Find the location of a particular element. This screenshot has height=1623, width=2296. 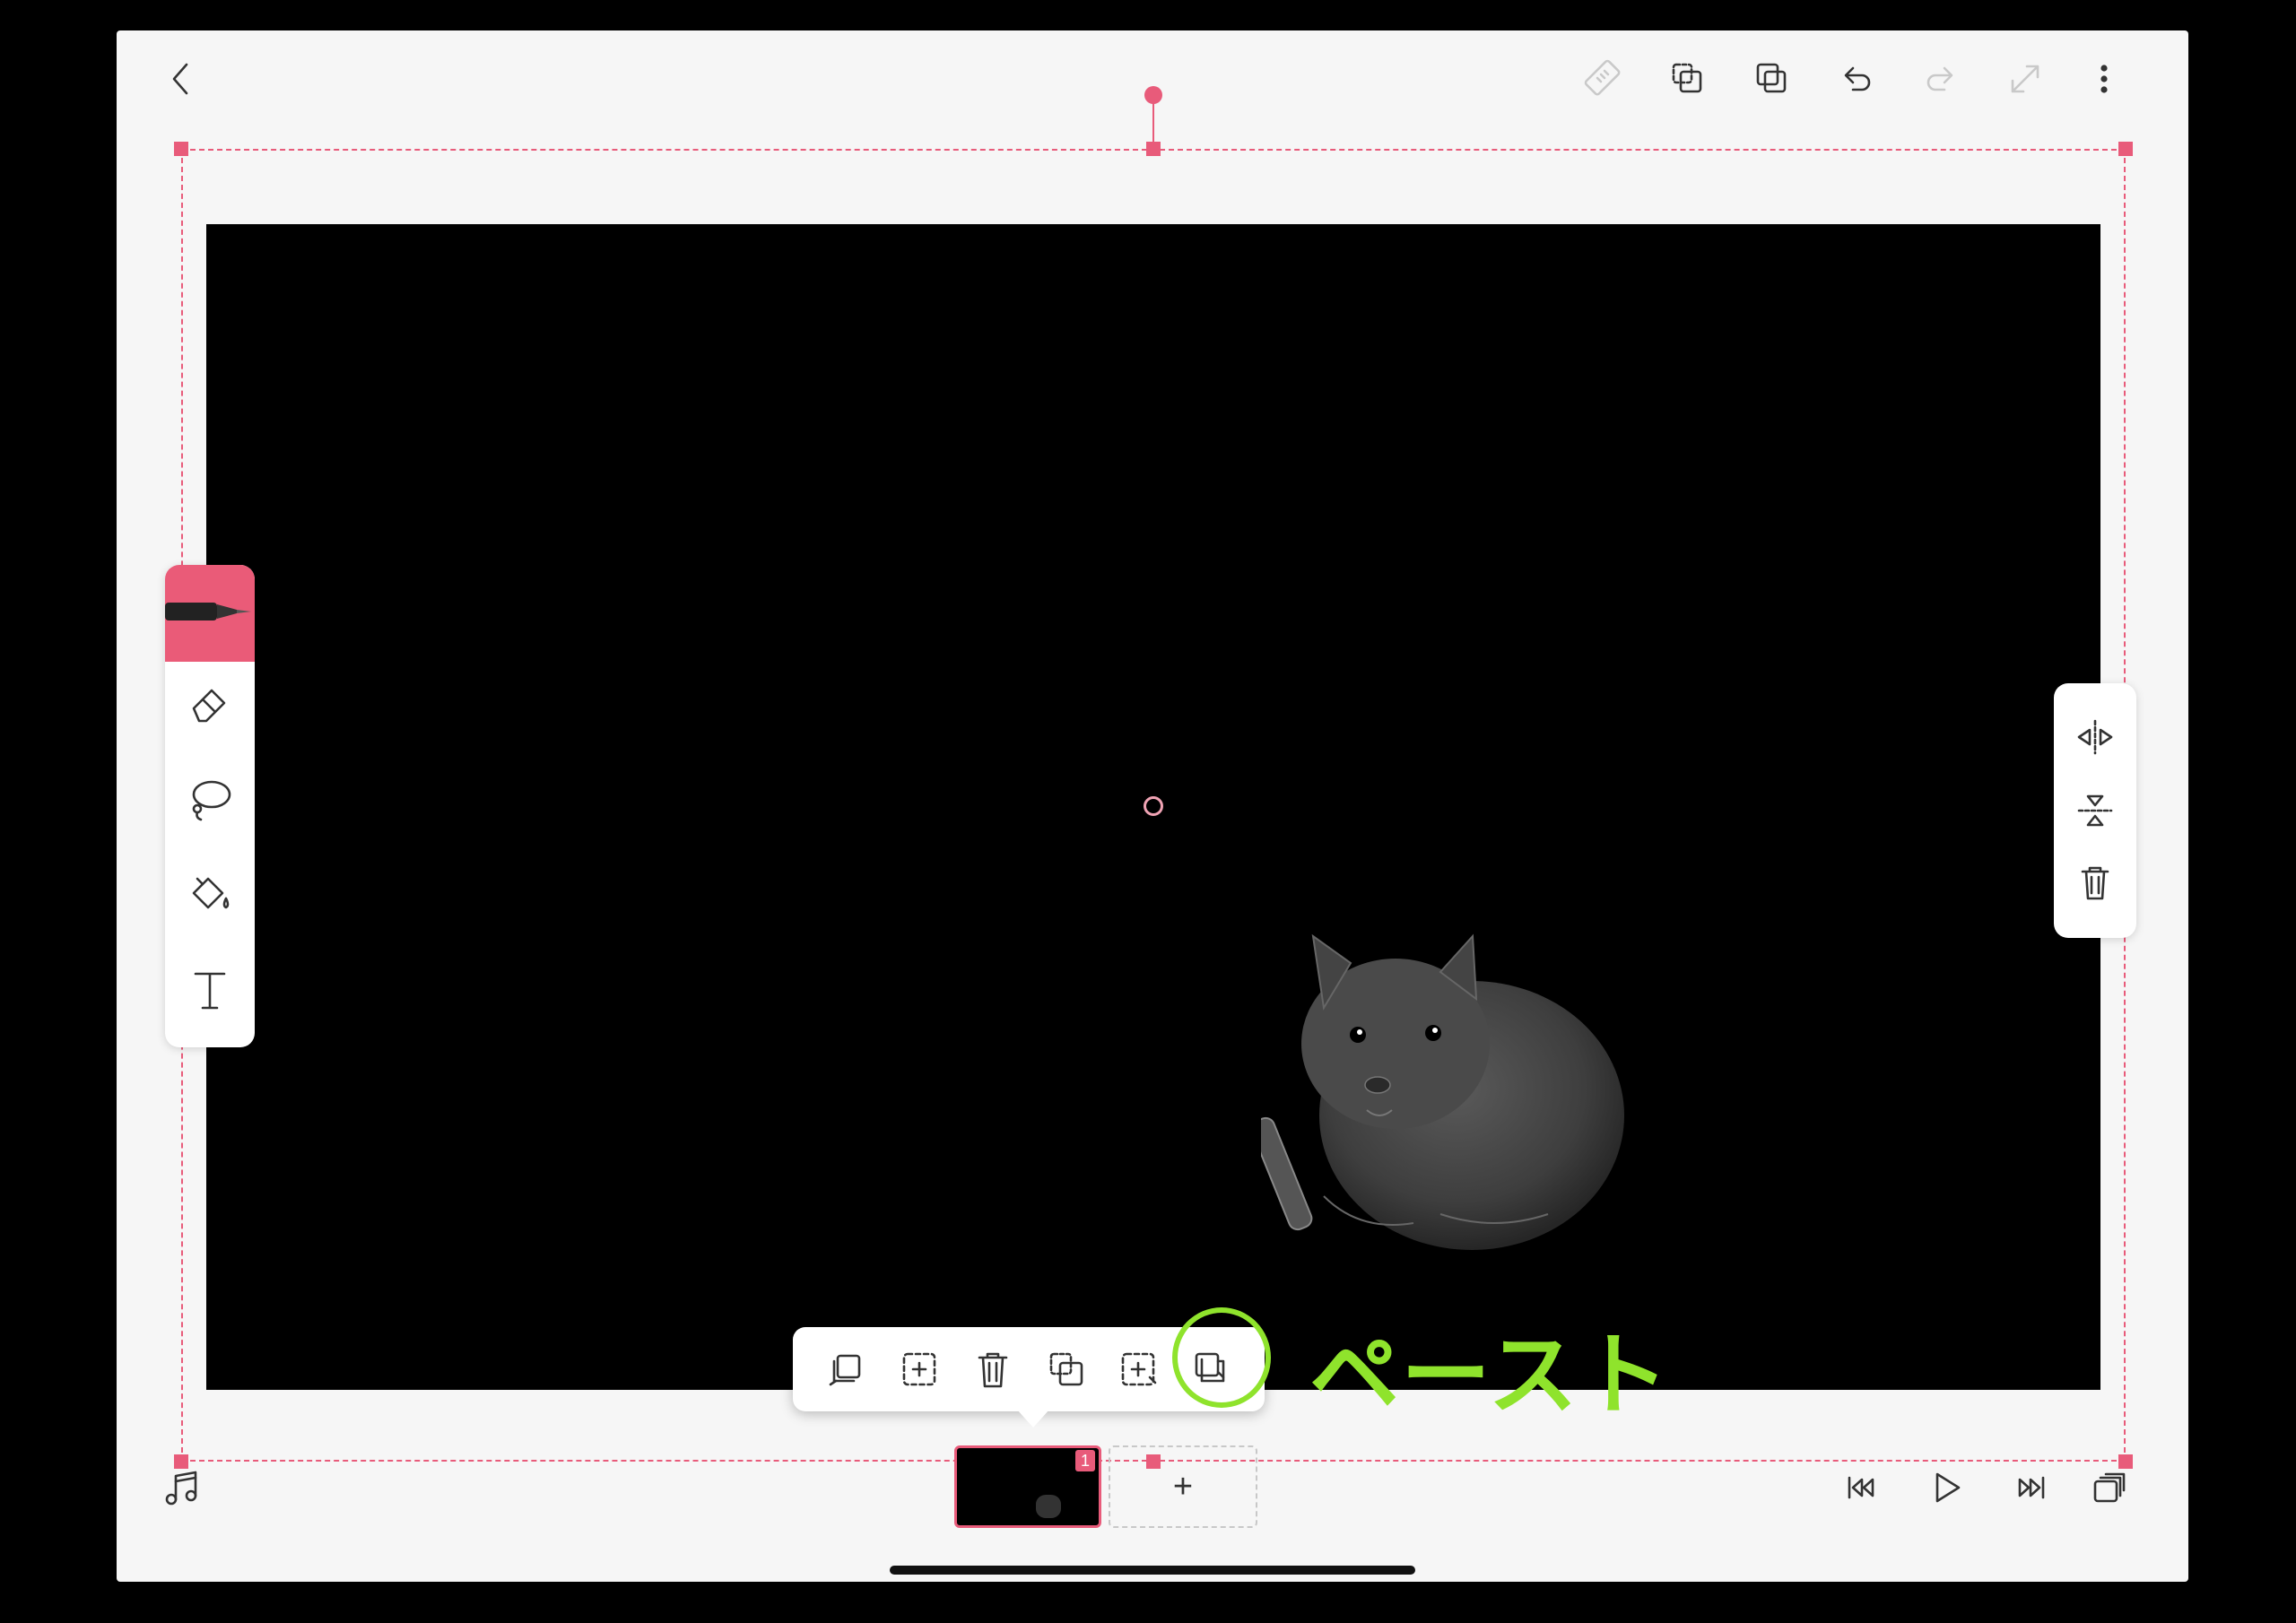

flip-vertical-icon is located at coordinates (2095, 810).